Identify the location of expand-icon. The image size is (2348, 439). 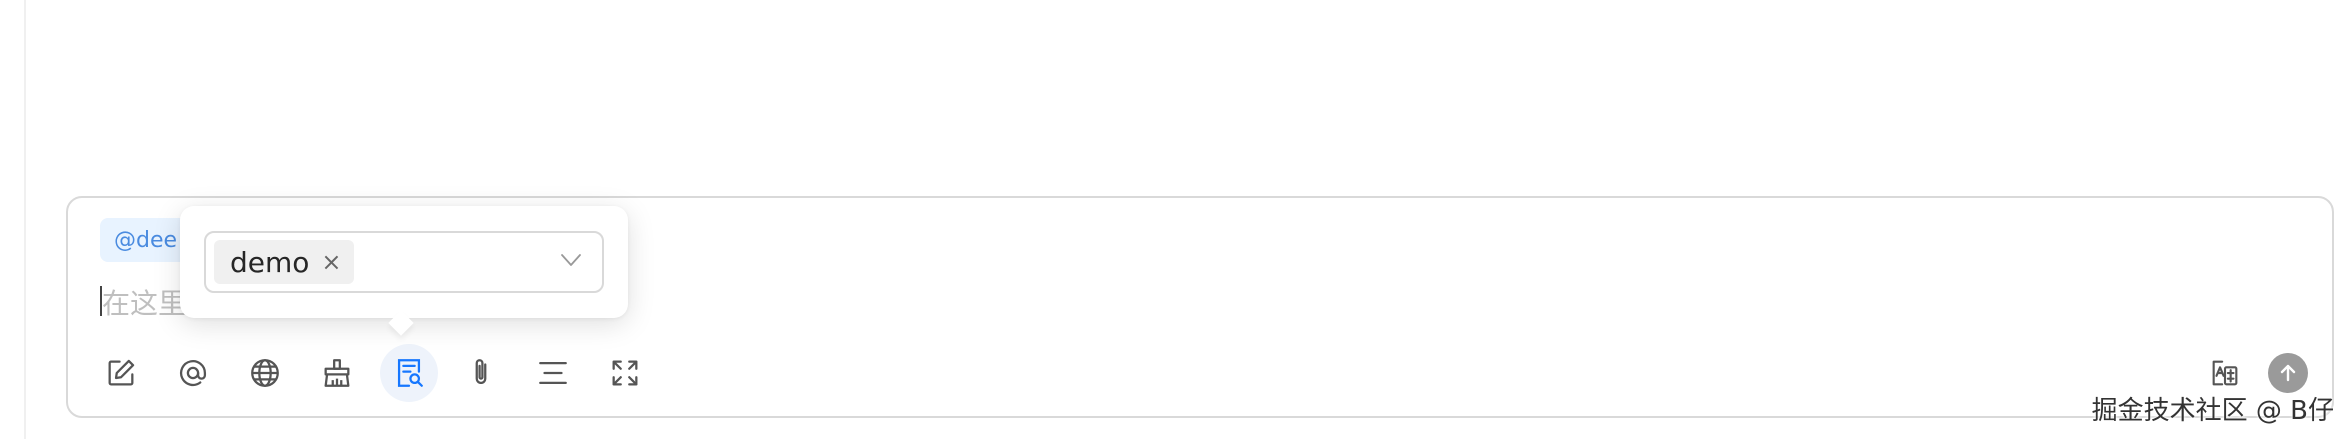
(625, 373).